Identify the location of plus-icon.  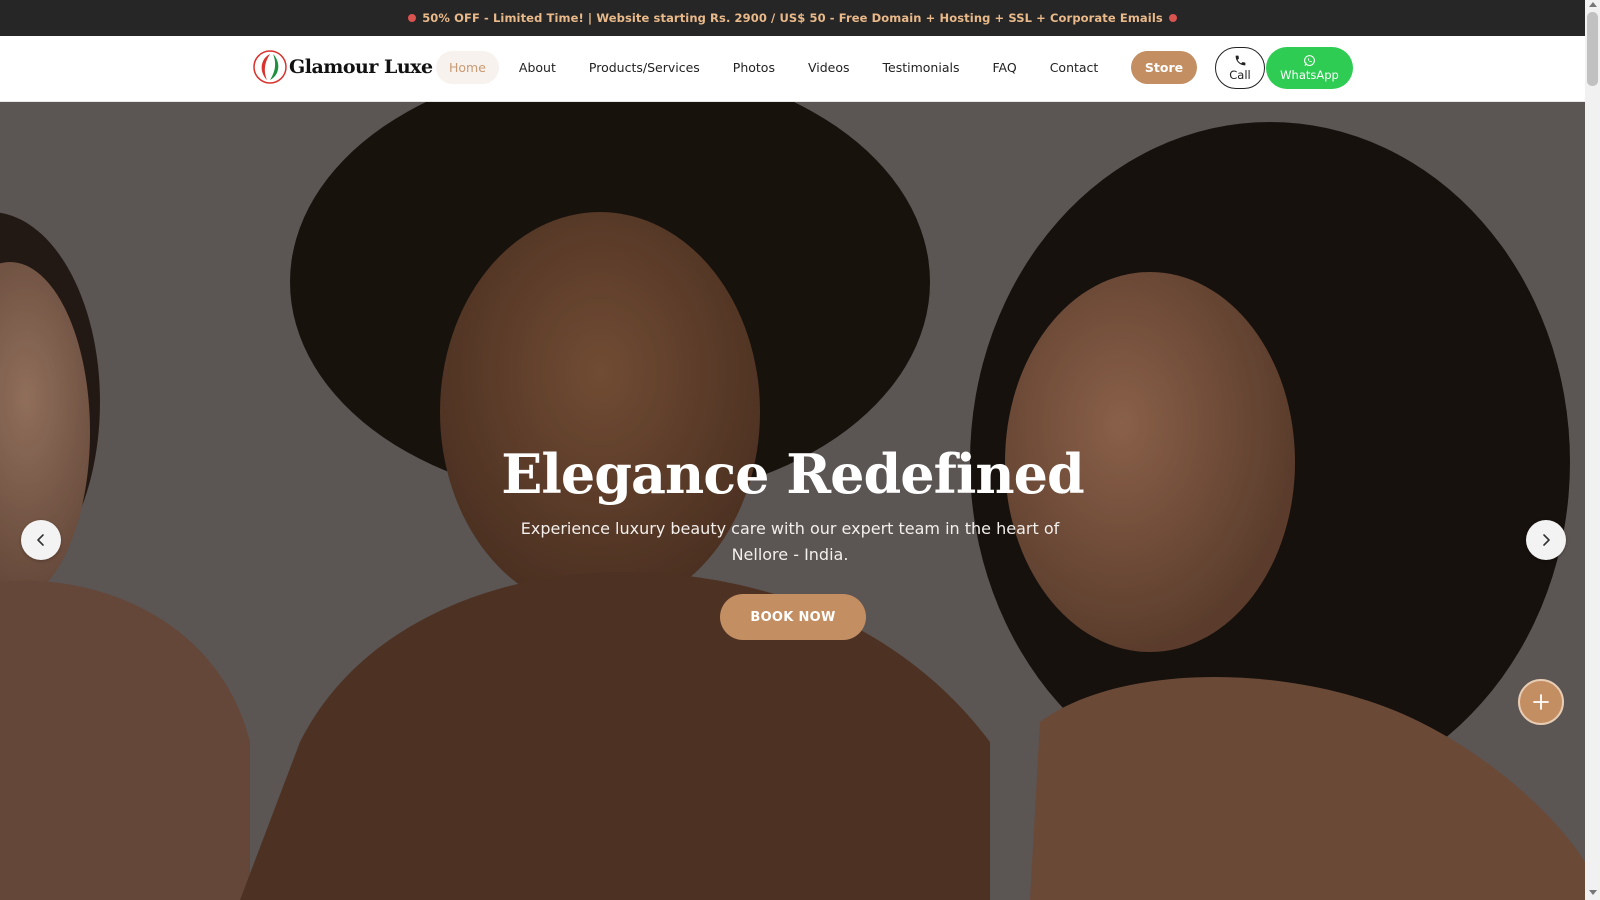
(1541, 702).